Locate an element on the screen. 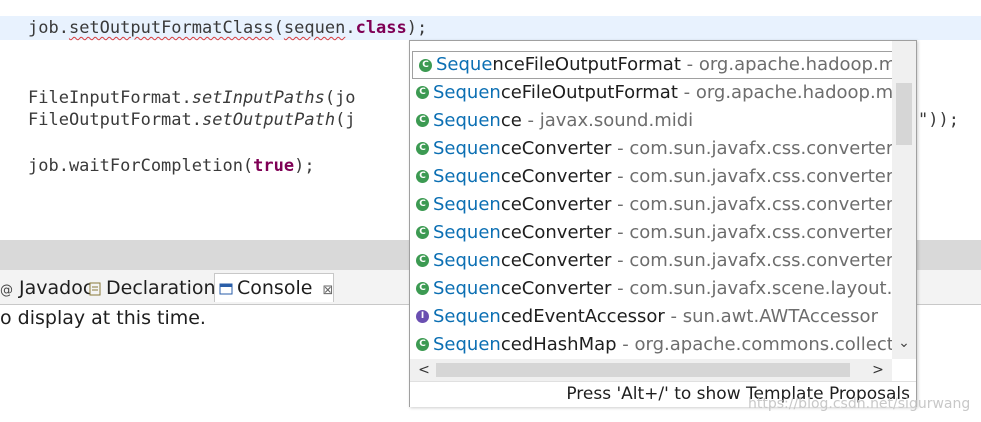 The height and width of the screenshot is (422, 981). code-line-3-tail: ")); is located at coordinates (938, 120).